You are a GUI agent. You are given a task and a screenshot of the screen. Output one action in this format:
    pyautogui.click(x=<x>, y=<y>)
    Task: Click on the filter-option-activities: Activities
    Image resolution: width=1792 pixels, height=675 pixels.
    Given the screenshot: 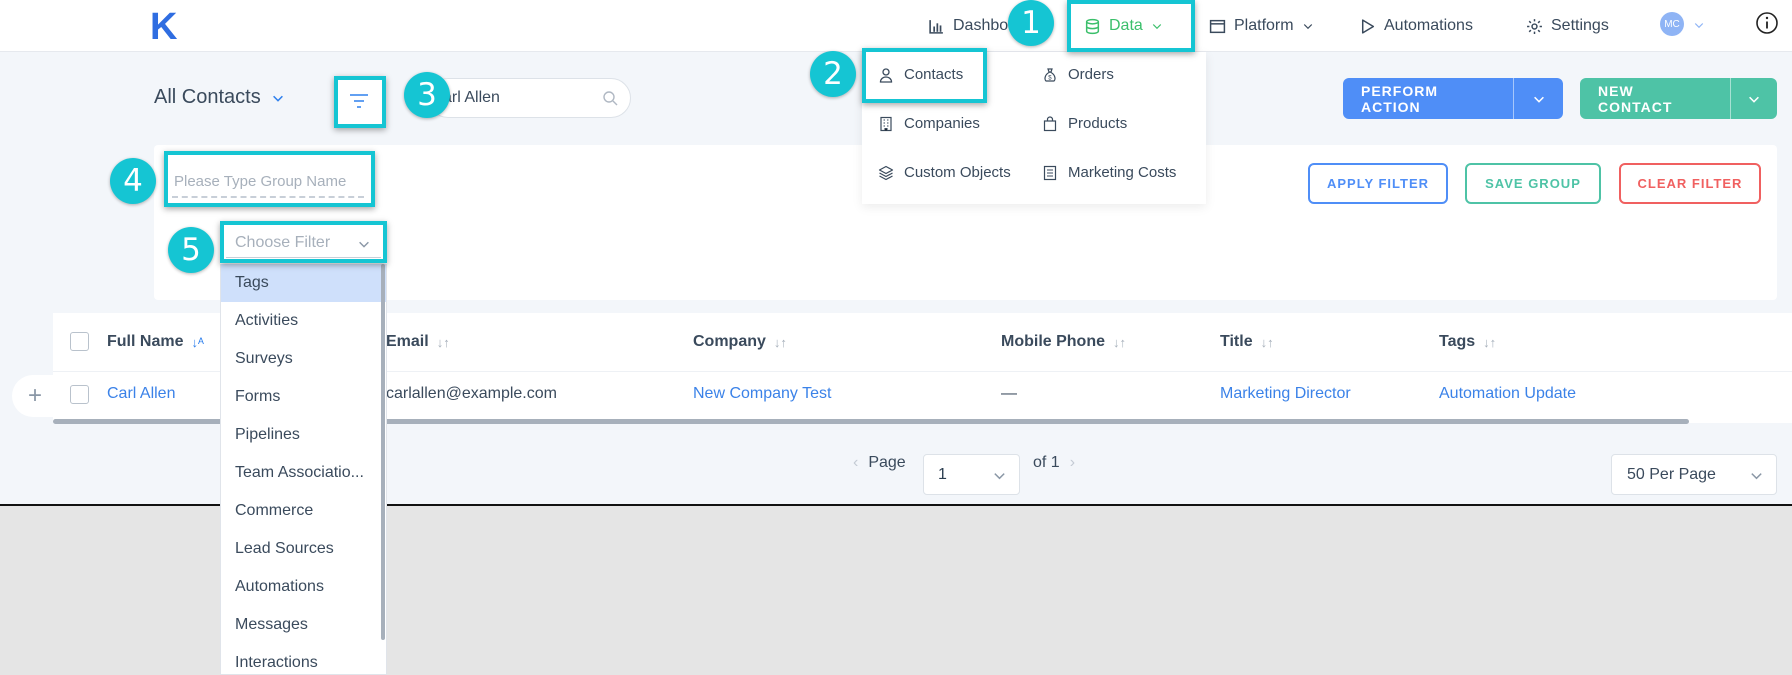 What is the action you would take?
    pyautogui.click(x=303, y=321)
    